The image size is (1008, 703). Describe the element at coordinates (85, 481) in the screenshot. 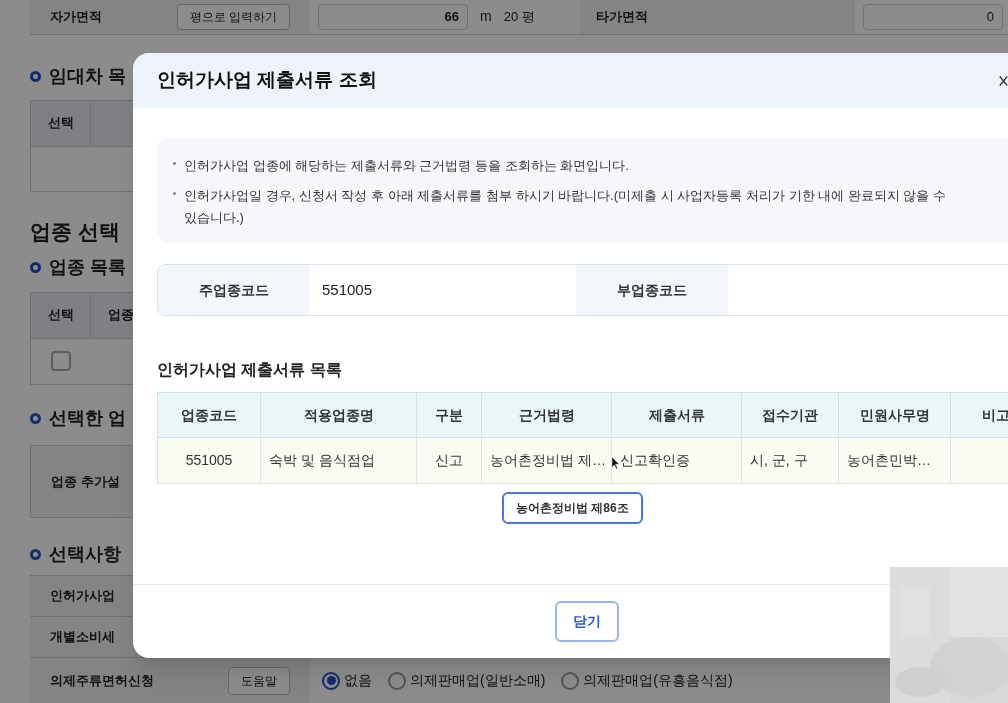

I see `field-label: 업종 추가설` at that location.